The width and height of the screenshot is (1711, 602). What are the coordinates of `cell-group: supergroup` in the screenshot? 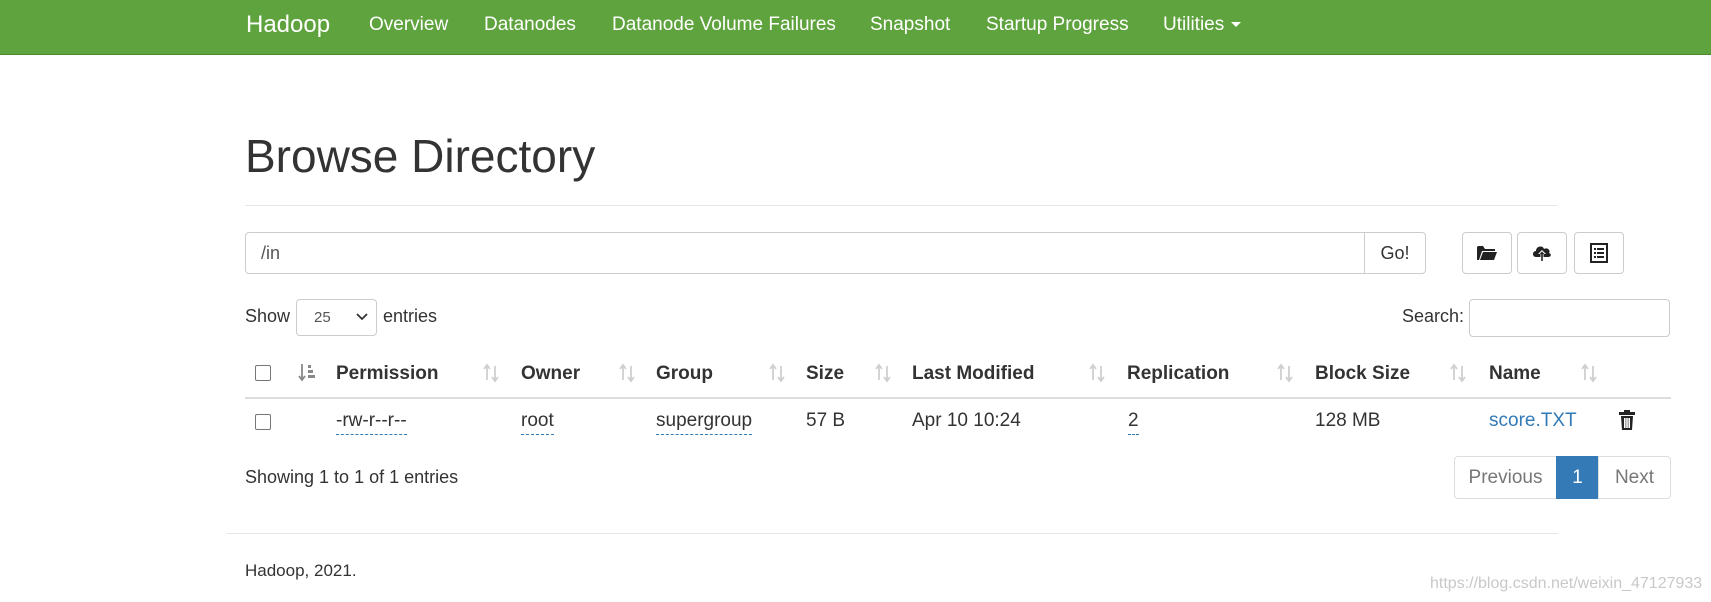 It's located at (704, 422).